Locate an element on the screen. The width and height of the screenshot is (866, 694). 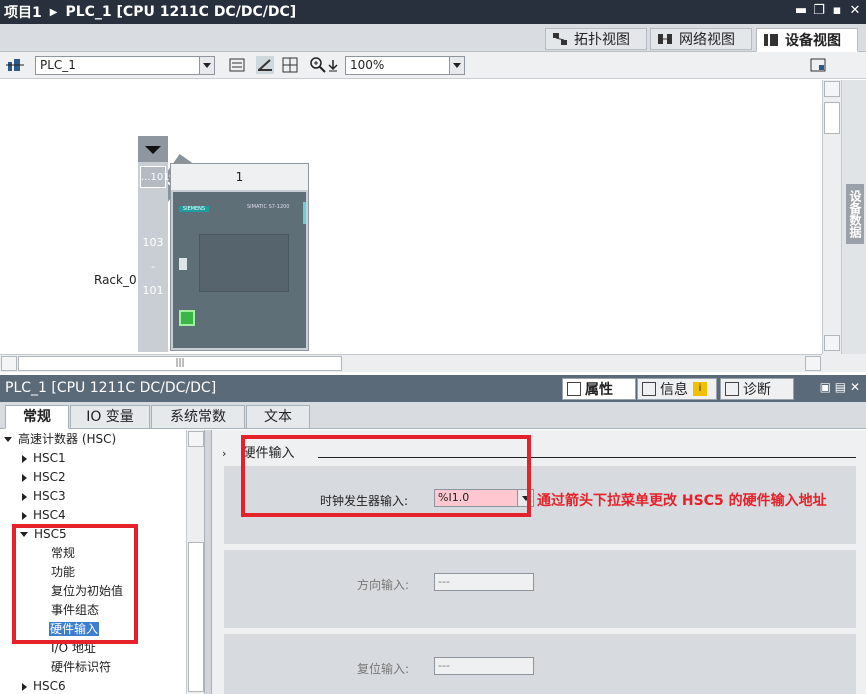
device-data-tab: 设备数据 is located at coordinates (855, 214).